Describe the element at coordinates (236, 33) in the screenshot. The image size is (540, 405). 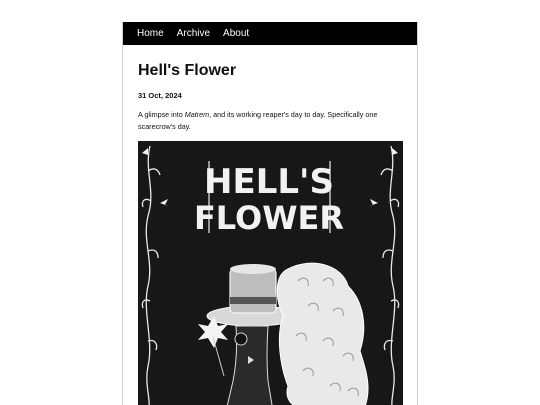
I see `nav-about-link: About` at that location.